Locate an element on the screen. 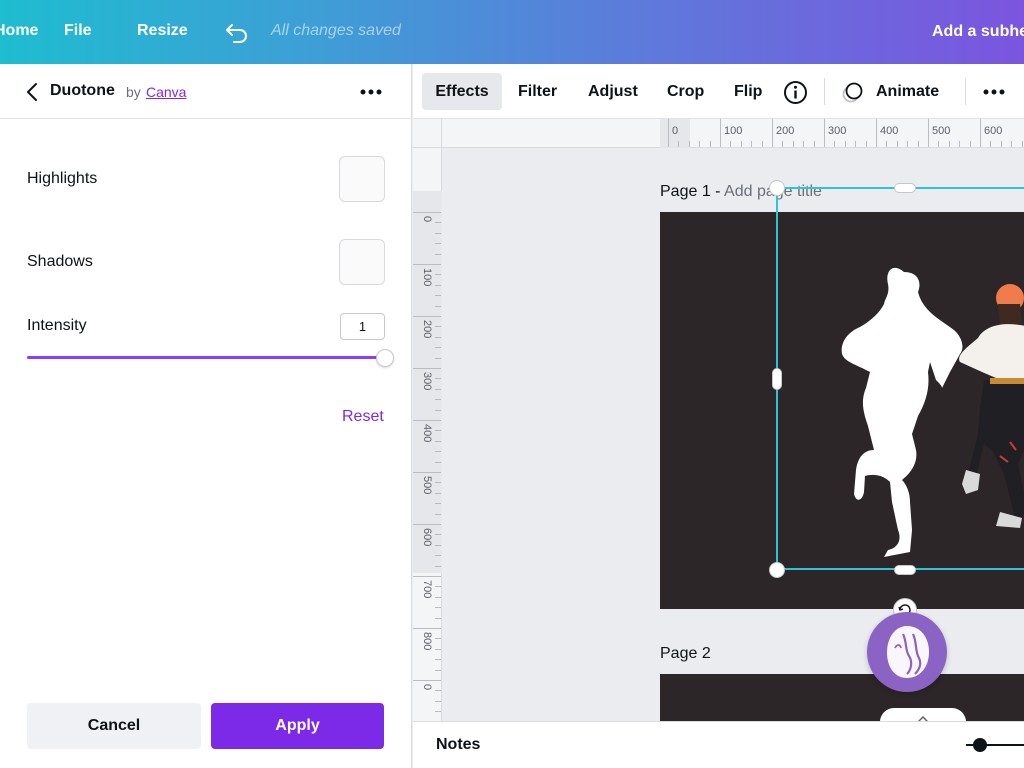 The height and width of the screenshot is (768, 1024). highlights-color-swatch is located at coordinates (362, 179).